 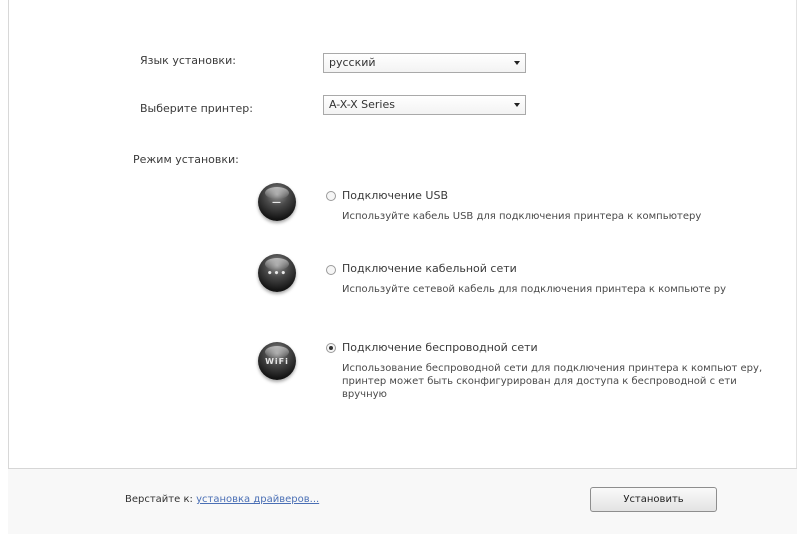 I want to click on usb-radio, so click(x=331, y=196).